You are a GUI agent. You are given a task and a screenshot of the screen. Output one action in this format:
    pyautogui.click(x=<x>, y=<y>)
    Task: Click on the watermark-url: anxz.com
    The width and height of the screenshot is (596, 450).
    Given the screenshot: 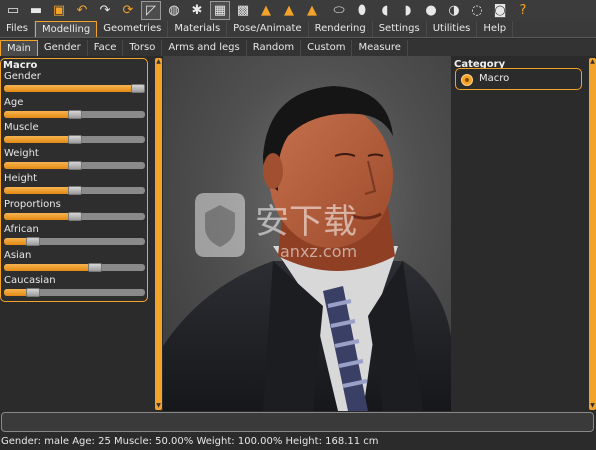 What is the action you would take?
    pyautogui.click(x=318, y=251)
    